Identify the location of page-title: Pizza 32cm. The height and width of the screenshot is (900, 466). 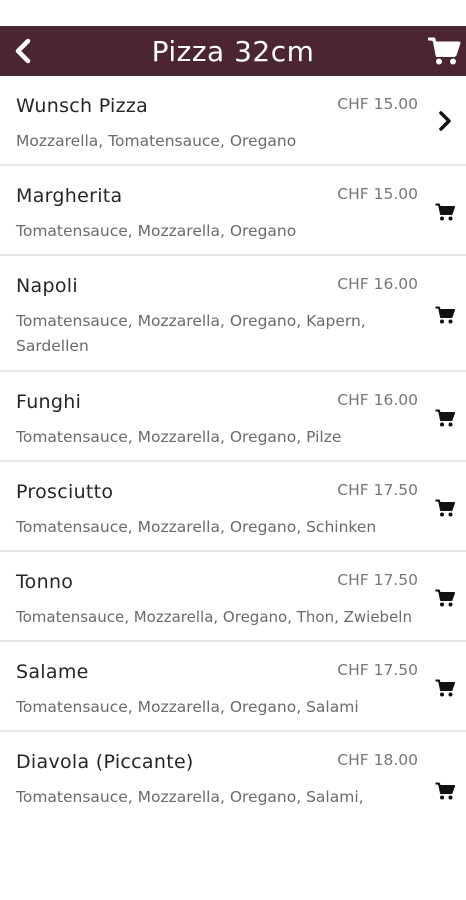
(233, 51).